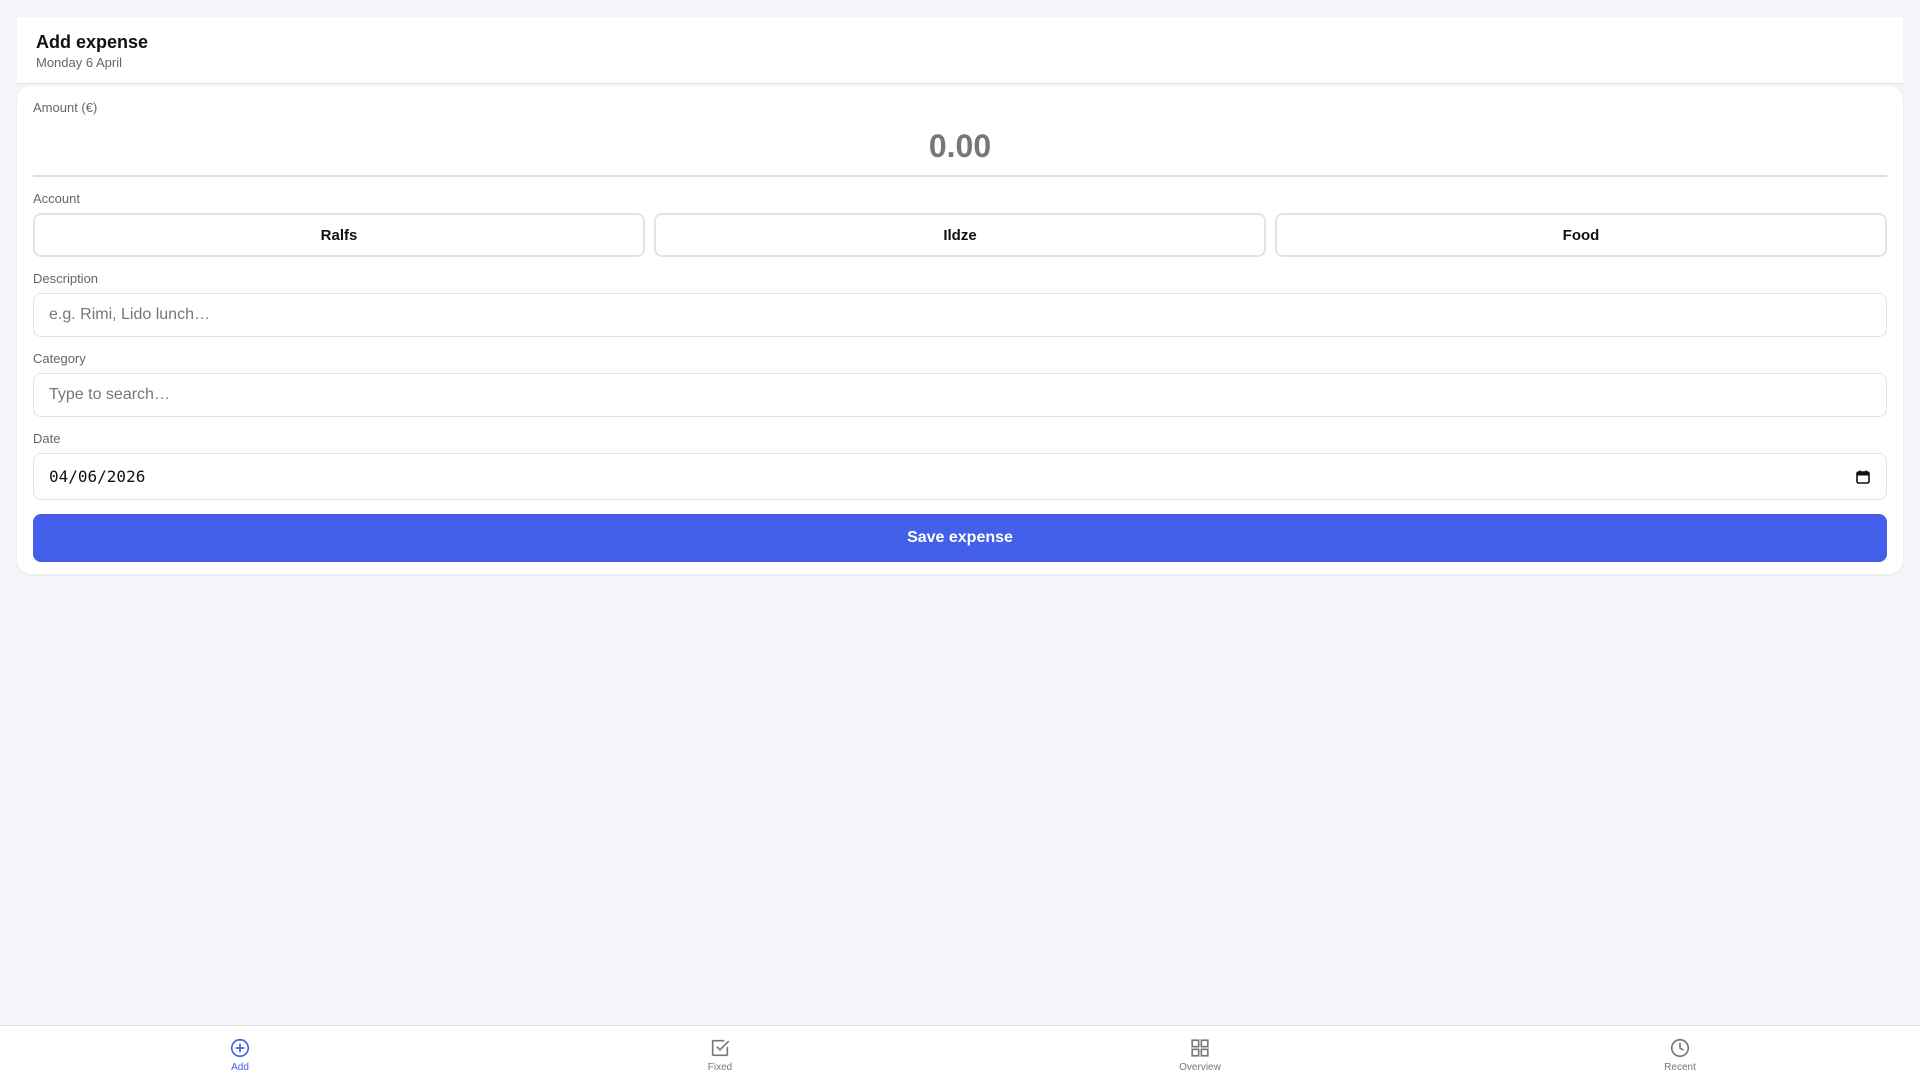 Image resolution: width=1920 pixels, height=1080 pixels. What do you see at coordinates (960, 476) in the screenshot?
I see `date-input: 04/06/2026` at bounding box center [960, 476].